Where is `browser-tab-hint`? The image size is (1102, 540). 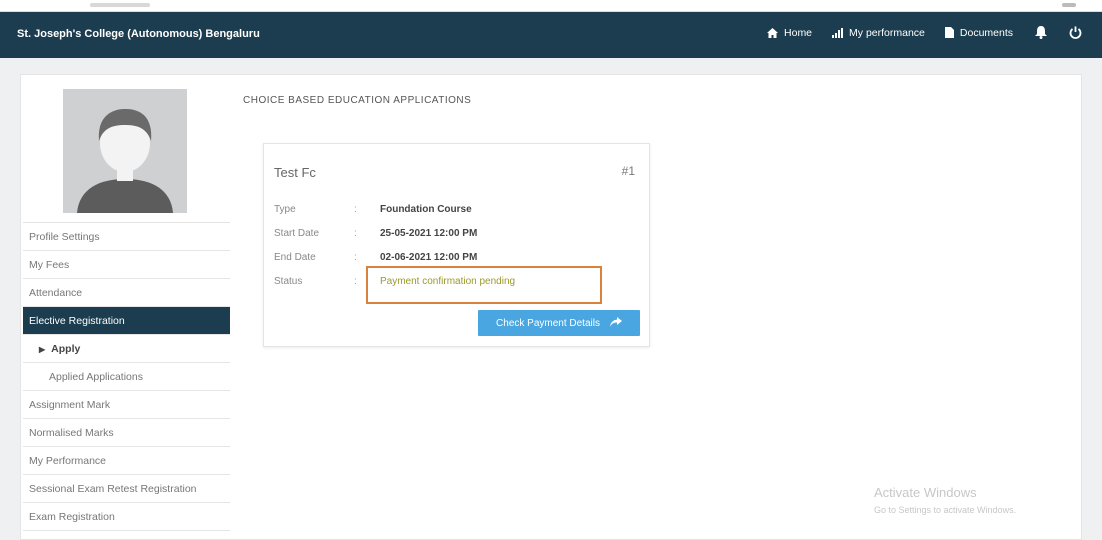
browser-tab-hint is located at coordinates (120, 5).